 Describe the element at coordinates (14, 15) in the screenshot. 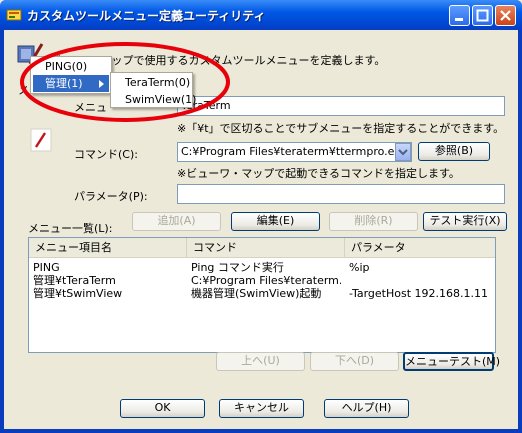

I see `app-icon` at that location.